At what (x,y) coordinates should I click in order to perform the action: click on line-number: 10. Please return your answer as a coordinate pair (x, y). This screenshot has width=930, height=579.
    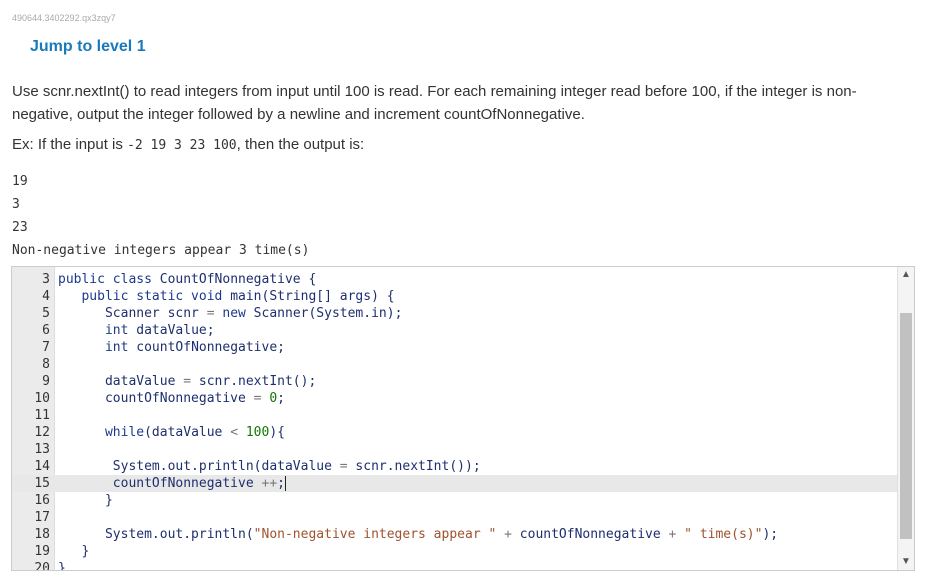
    Looking at the image, I should click on (42, 398).